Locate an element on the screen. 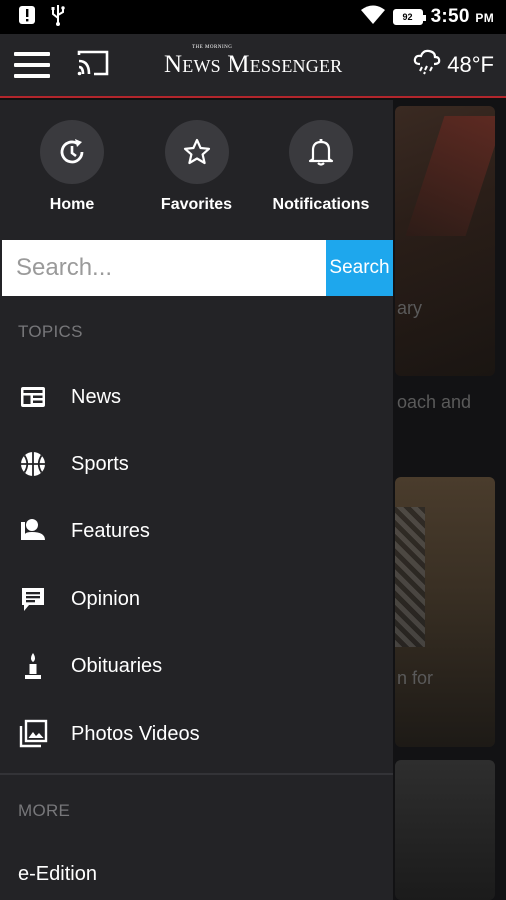  search-button: Search is located at coordinates (359, 268).